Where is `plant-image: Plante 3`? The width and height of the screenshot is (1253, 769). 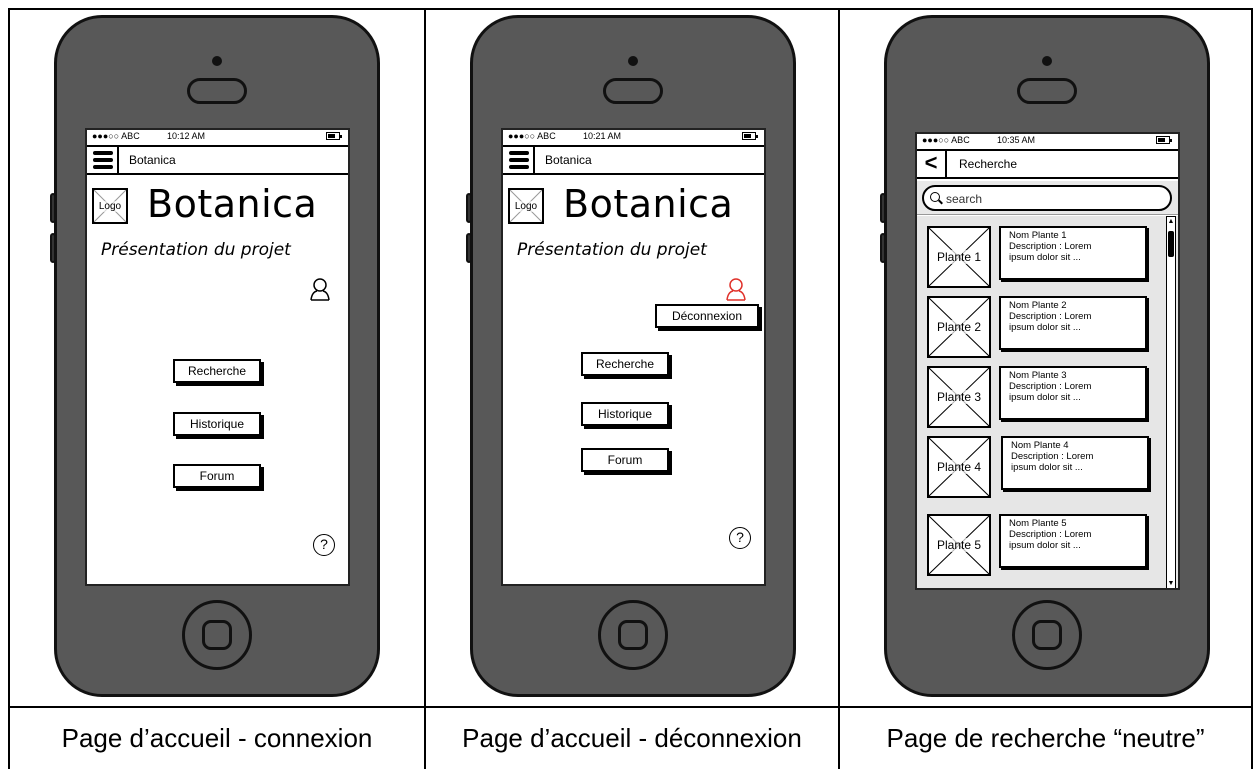
plant-image: Plante 3 is located at coordinates (959, 397).